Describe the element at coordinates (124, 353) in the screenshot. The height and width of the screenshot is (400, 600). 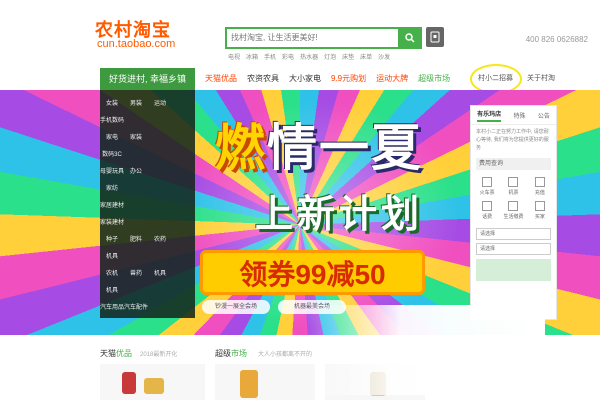
I see `section-title-accent: 优品` at that location.